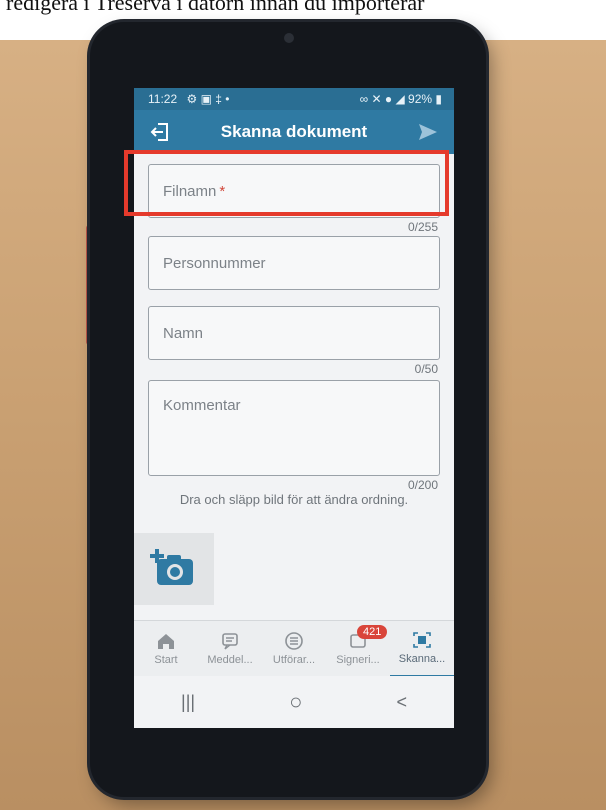 This screenshot has height=810, width=606. I want to click on personnummer-field: Personnummer, so click(294, 263).